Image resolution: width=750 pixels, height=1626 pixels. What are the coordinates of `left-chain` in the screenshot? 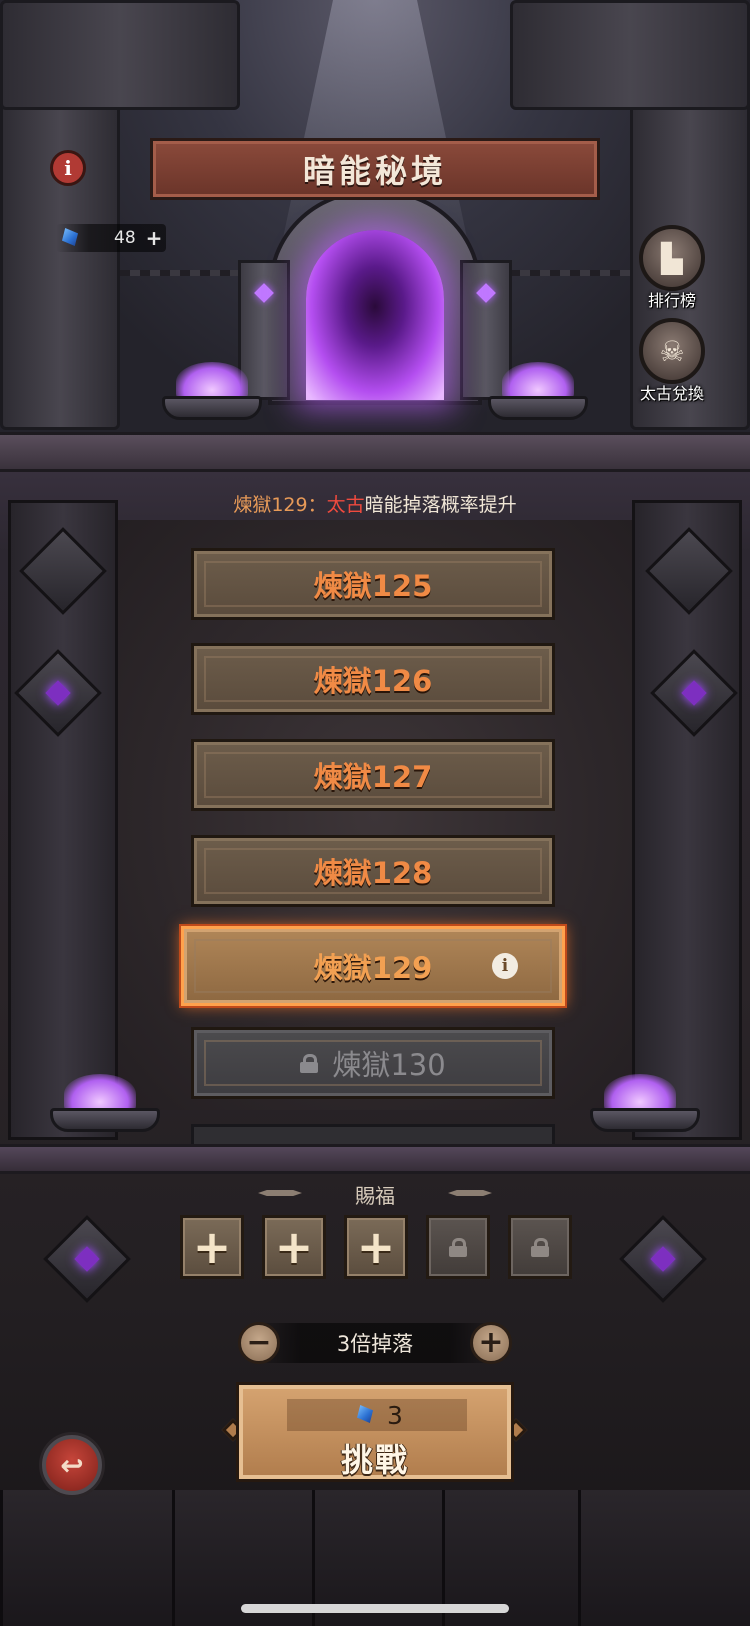 It's located at (180, 273).